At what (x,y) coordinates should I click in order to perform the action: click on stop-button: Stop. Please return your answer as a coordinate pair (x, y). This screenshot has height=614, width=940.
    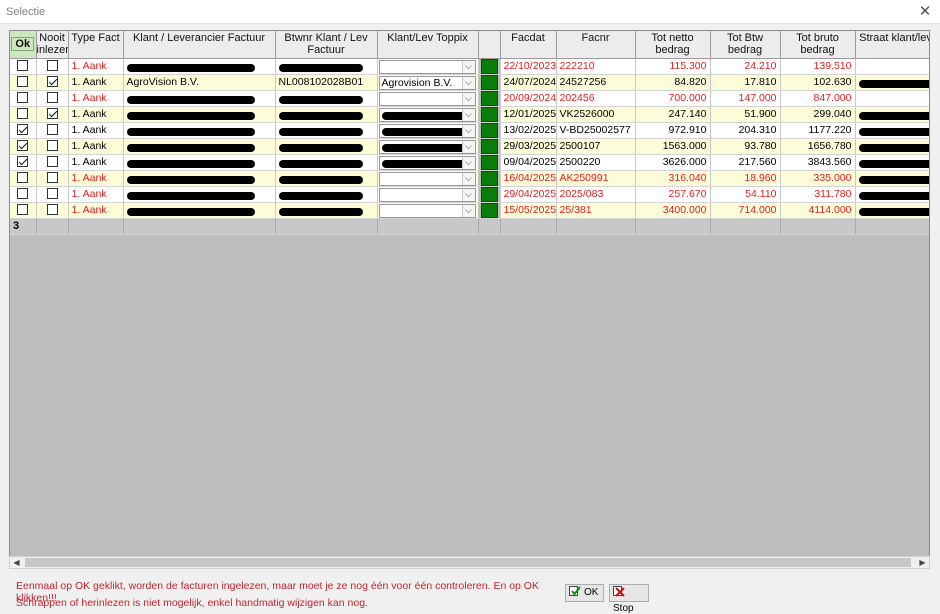
    Looking at the image, I should click on (629, 599).